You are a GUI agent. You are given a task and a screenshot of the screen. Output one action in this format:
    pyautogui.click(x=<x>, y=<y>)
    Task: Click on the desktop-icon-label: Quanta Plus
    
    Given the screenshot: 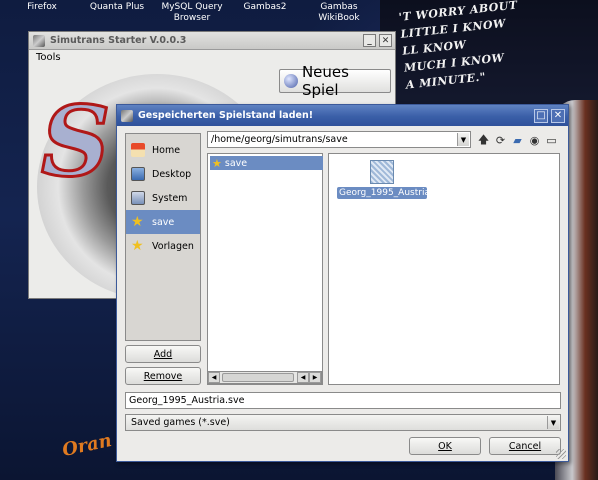 What is the action you would take?
    pyautogui.click(x=117, y=7)
    